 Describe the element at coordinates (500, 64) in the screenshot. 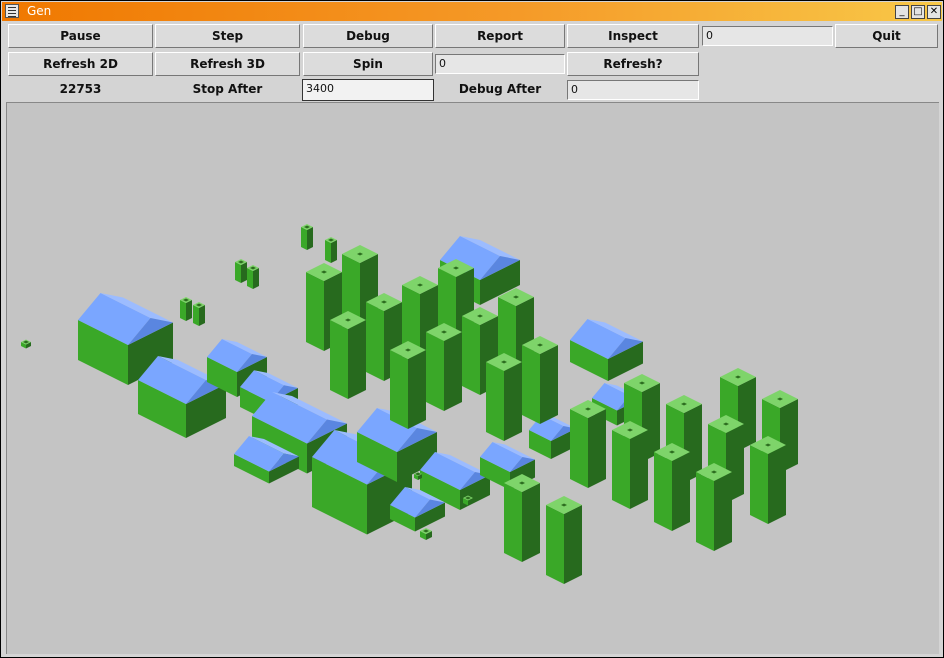

I see `spin-field: 0` at that location.